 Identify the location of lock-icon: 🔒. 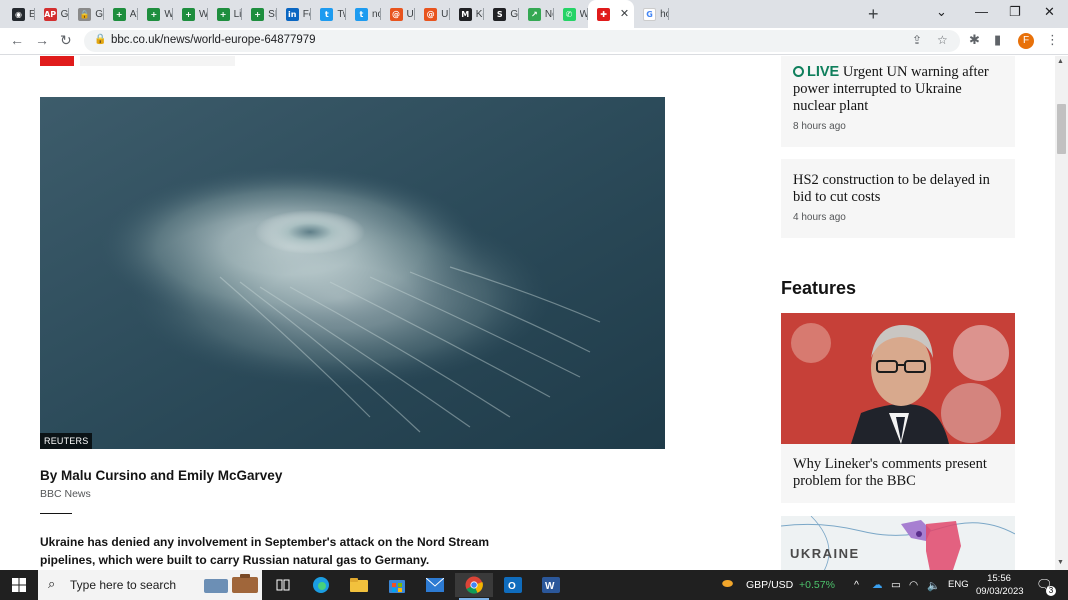
(100, 39).